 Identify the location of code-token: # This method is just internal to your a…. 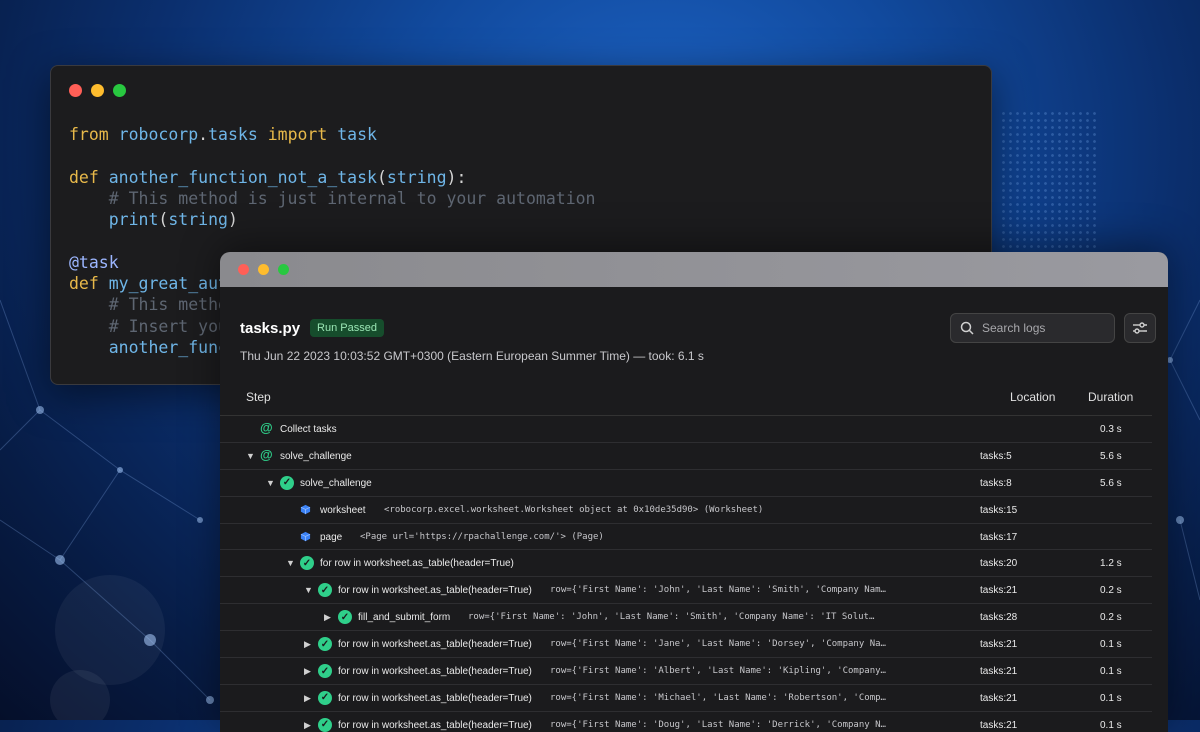
(332, 198).